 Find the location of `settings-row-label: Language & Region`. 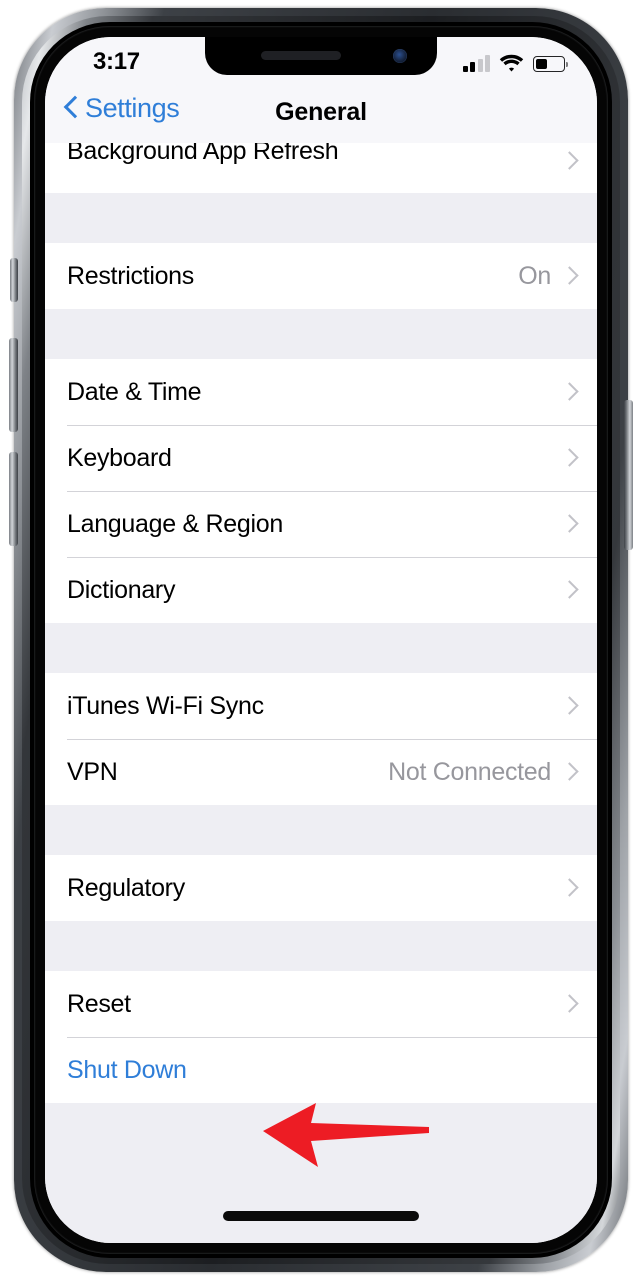

settings-row-label: Language & Region is located at coordinates (175, 523).